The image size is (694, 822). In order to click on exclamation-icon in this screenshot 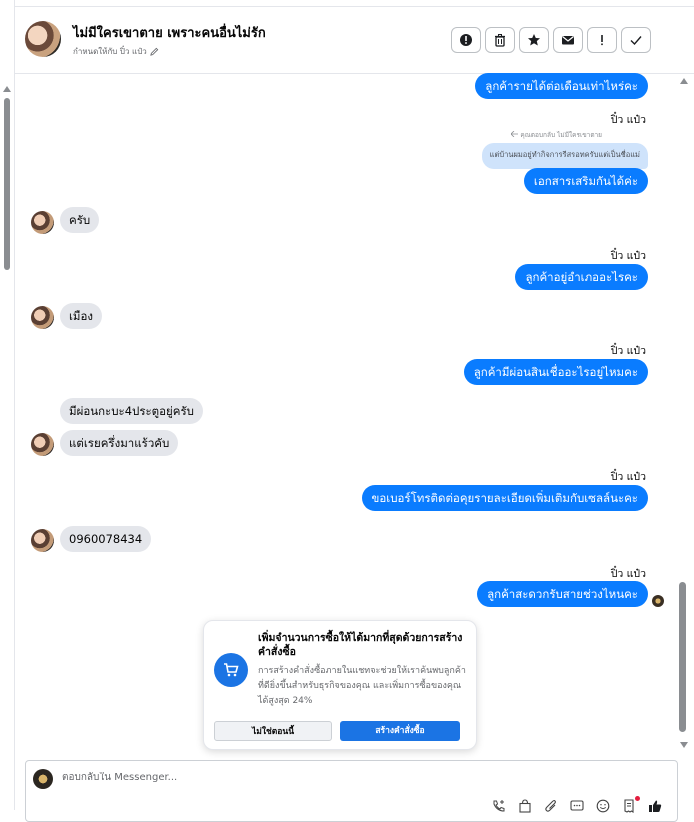, I will do `click(602, 40)`.